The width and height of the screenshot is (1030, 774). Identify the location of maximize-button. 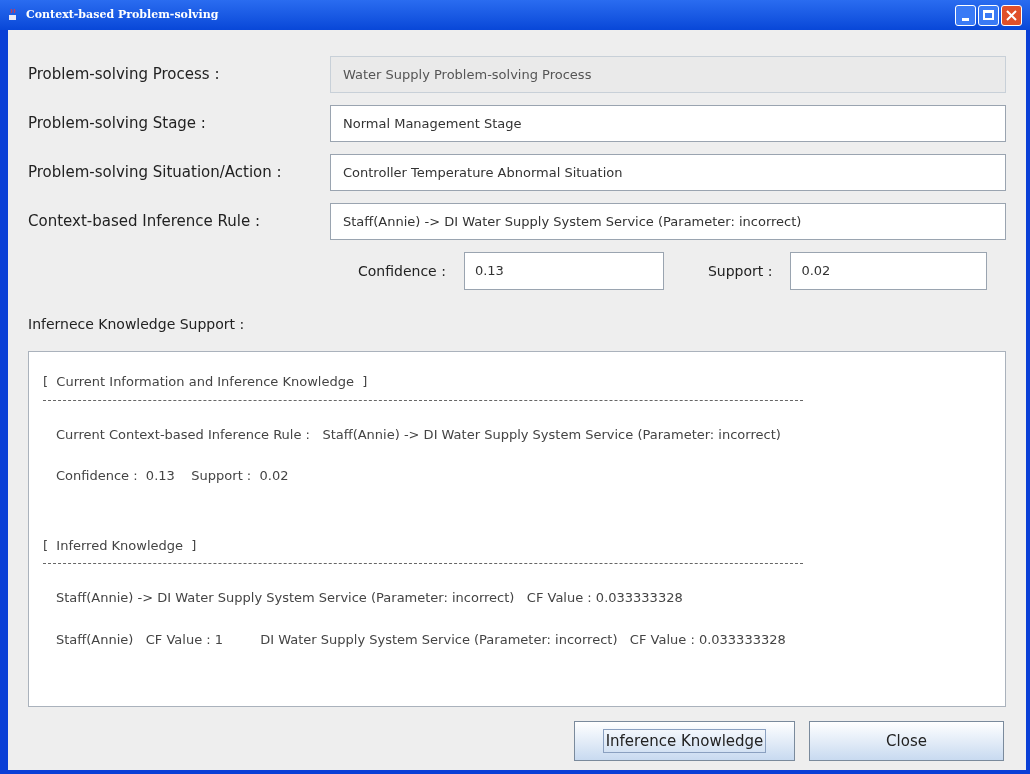
(988, 15).